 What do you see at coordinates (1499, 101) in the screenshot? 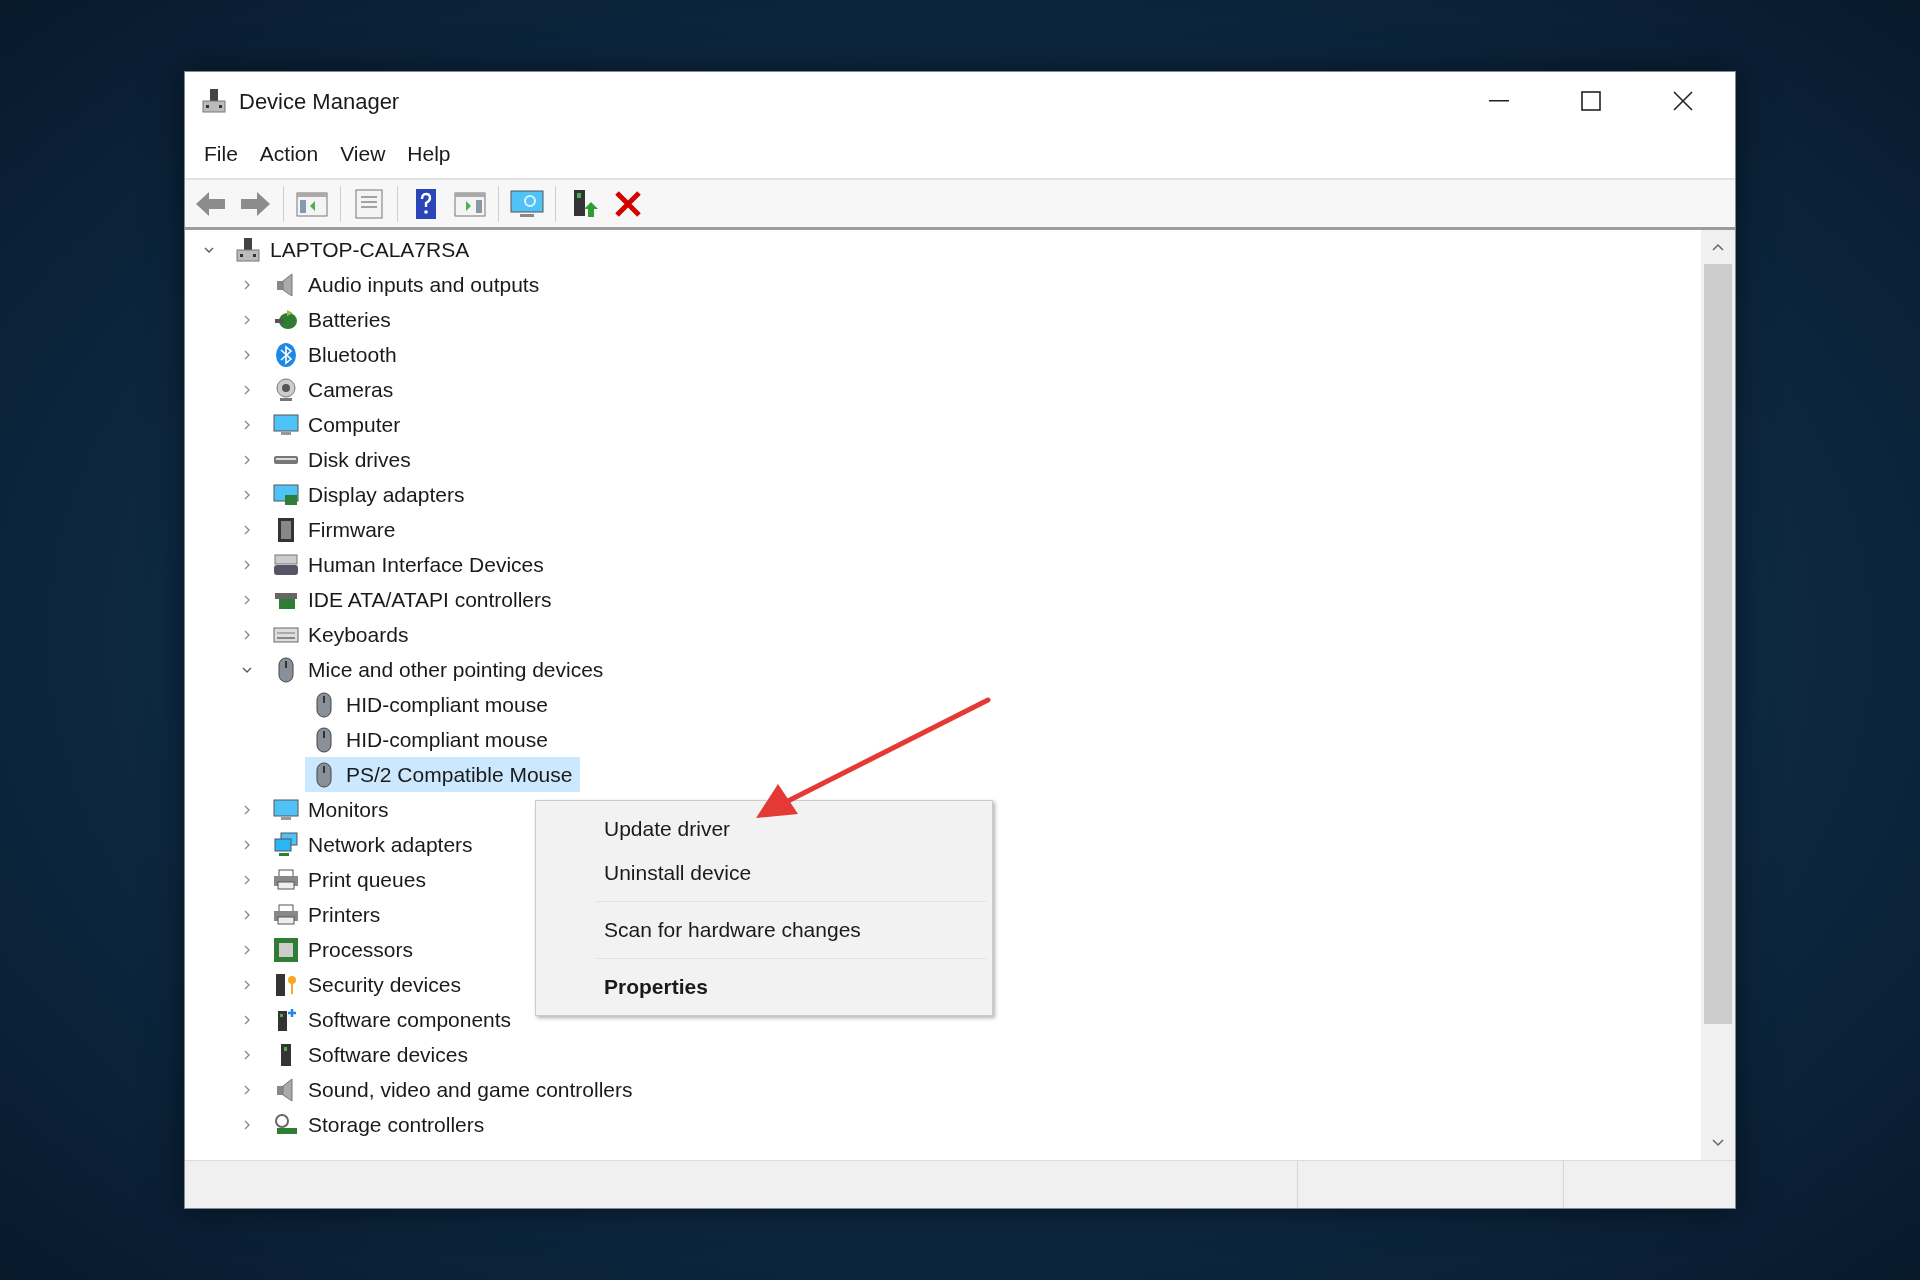
I see `minimize-icon` at bounding box center [1499, 101].